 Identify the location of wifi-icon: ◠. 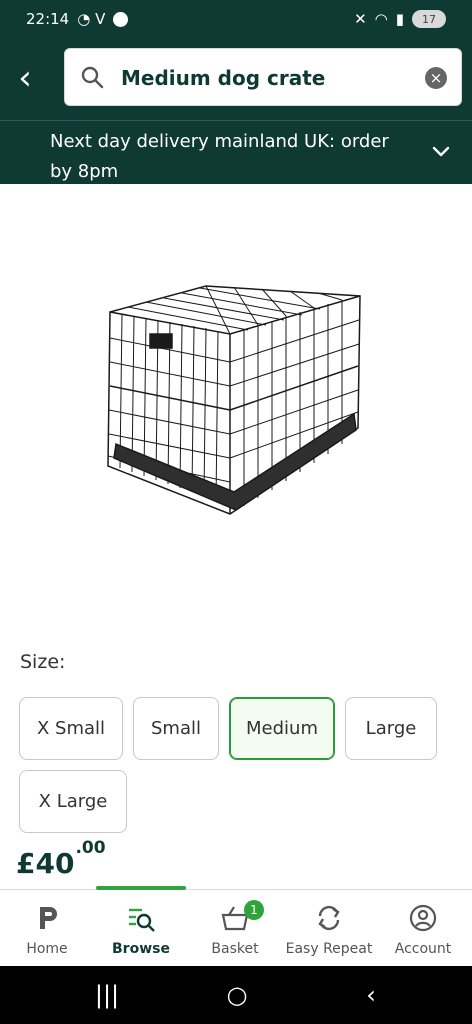
(381, 19).